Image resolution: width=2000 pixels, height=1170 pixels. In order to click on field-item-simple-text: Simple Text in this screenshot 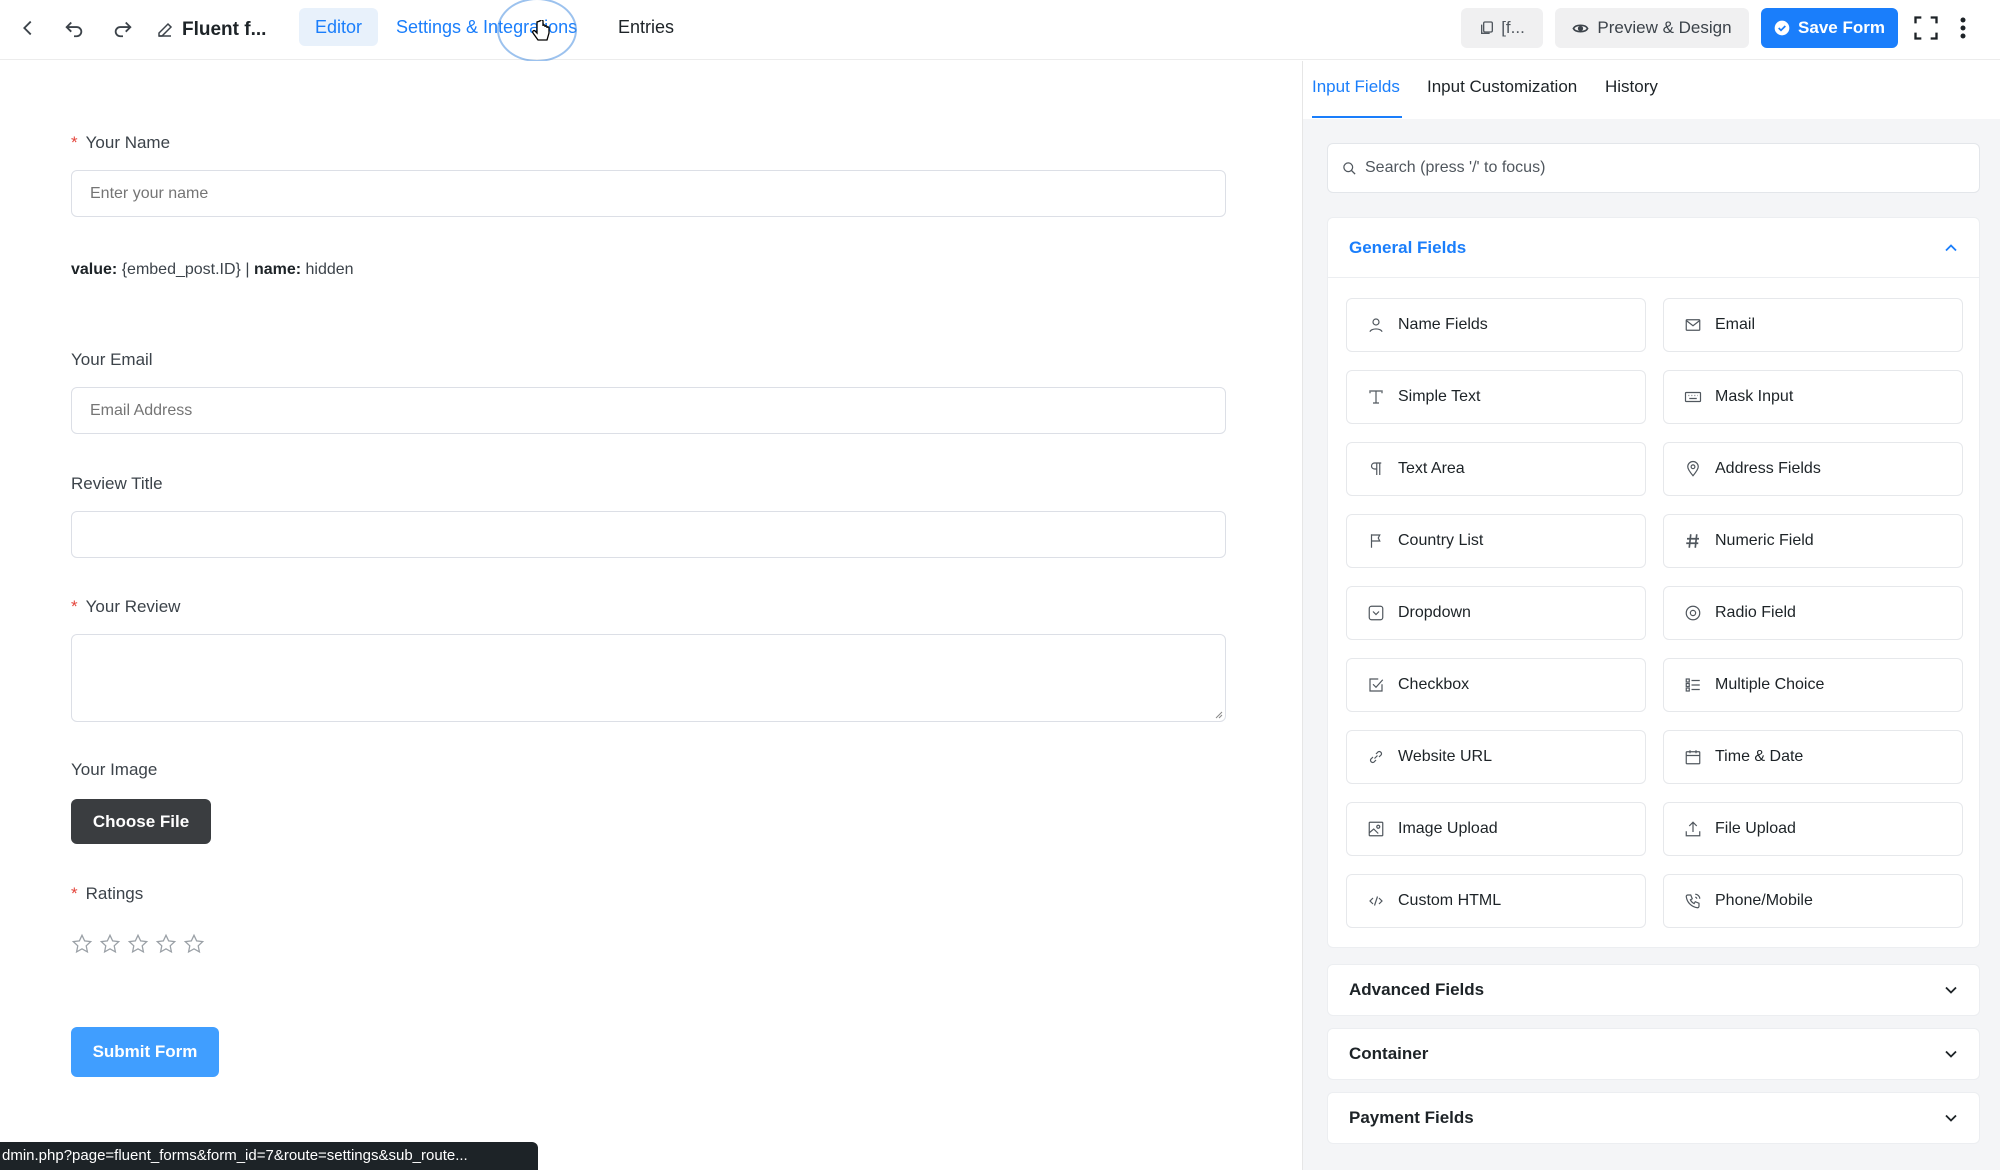, I will do `click(1496, 397)`.